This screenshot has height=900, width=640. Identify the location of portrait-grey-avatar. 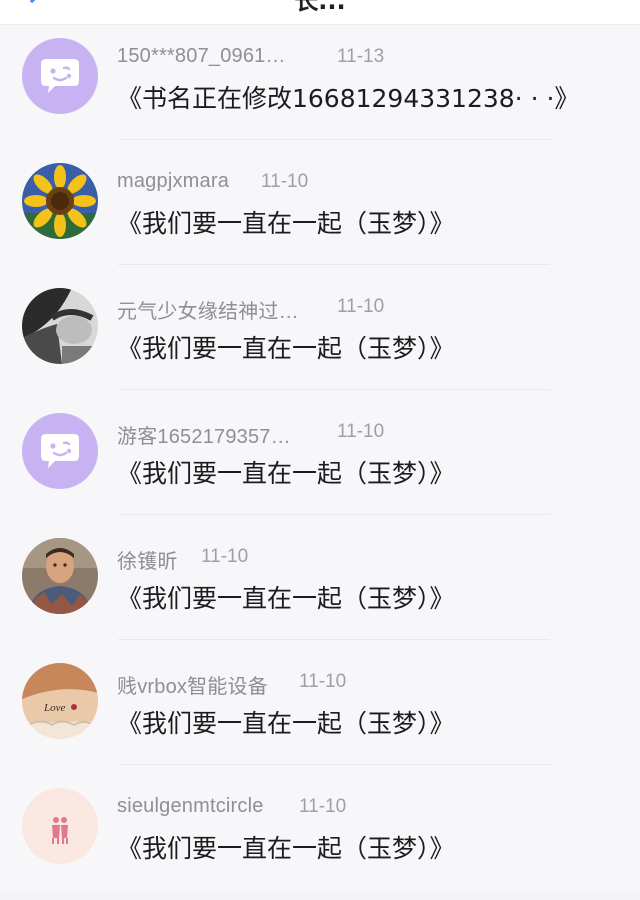
(60, 326).